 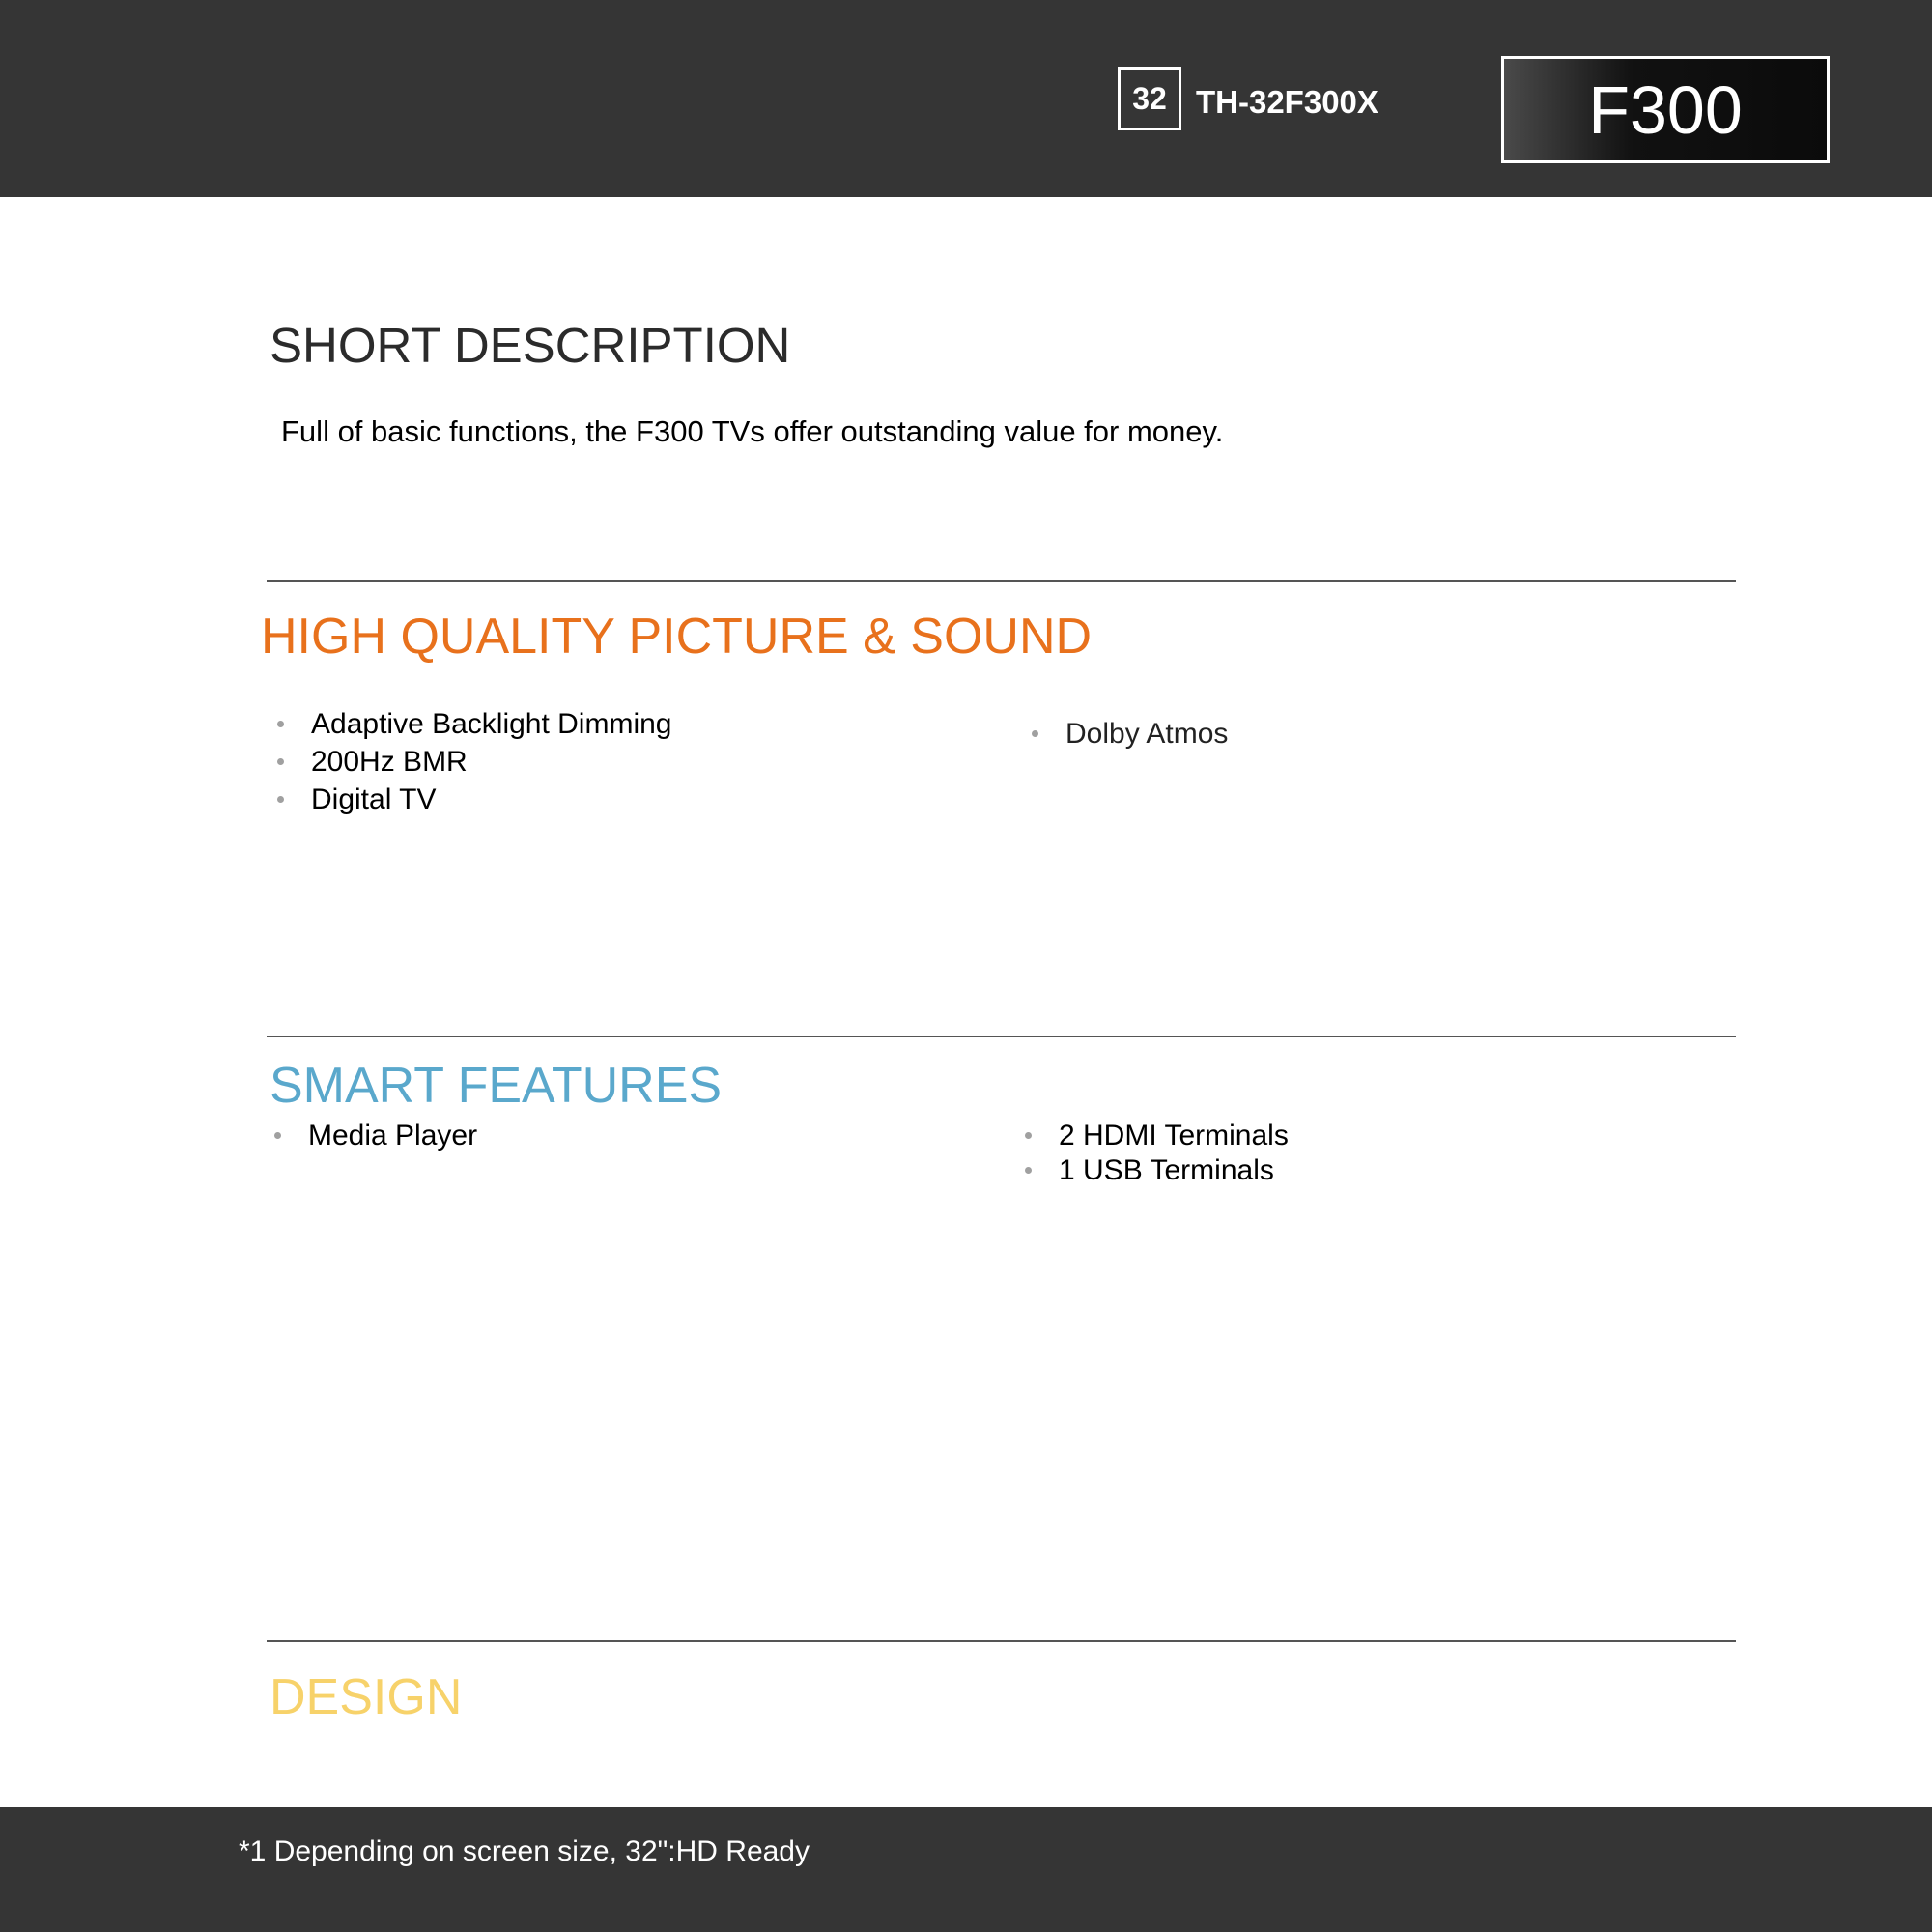 I want to click on model-code: TH-32F300X, so click(x=1287, y=102).